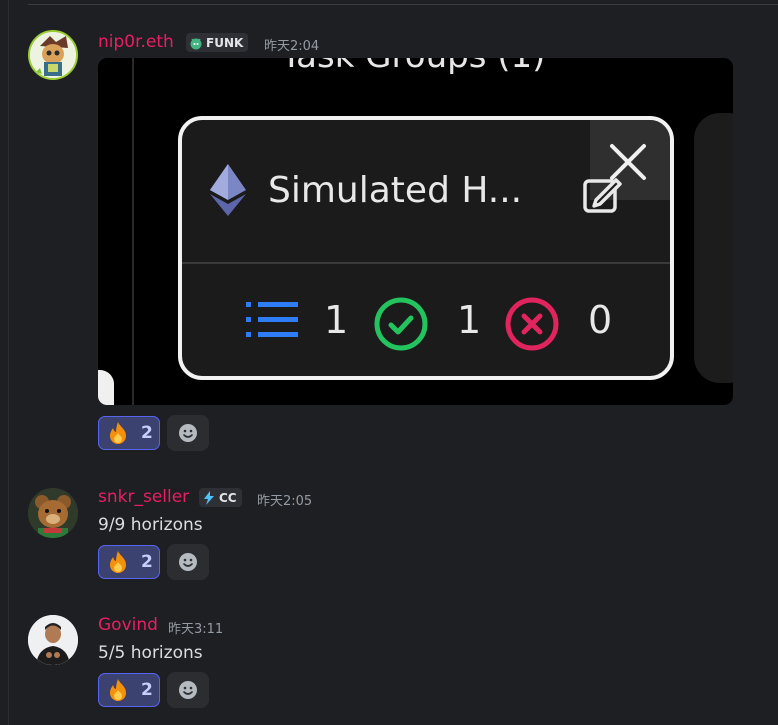 This screenshot has width=778, height=725. What do you see at coordinates (128, 625) in the screenshot?
I see `username: Govind` at bounding box center [128, 625].